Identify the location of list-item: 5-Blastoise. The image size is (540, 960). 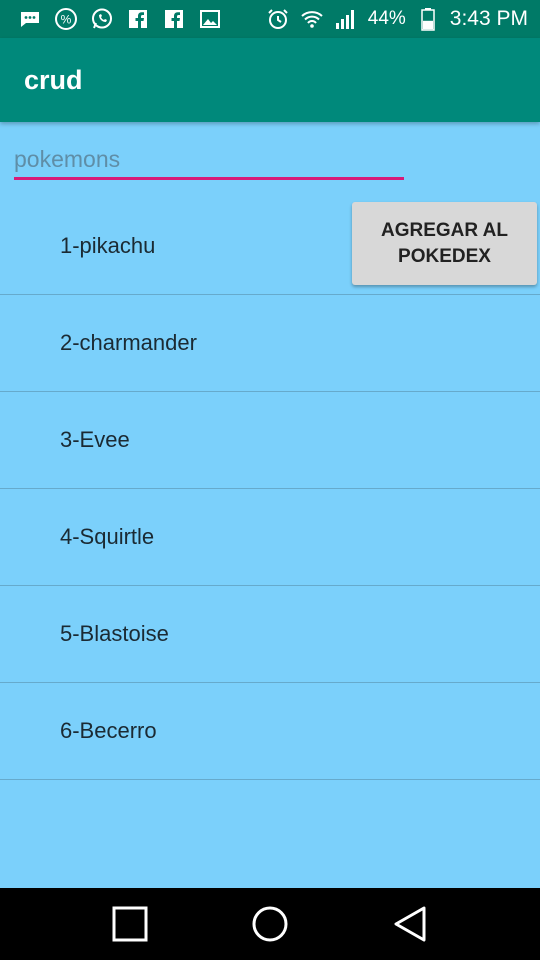
(270, 634).